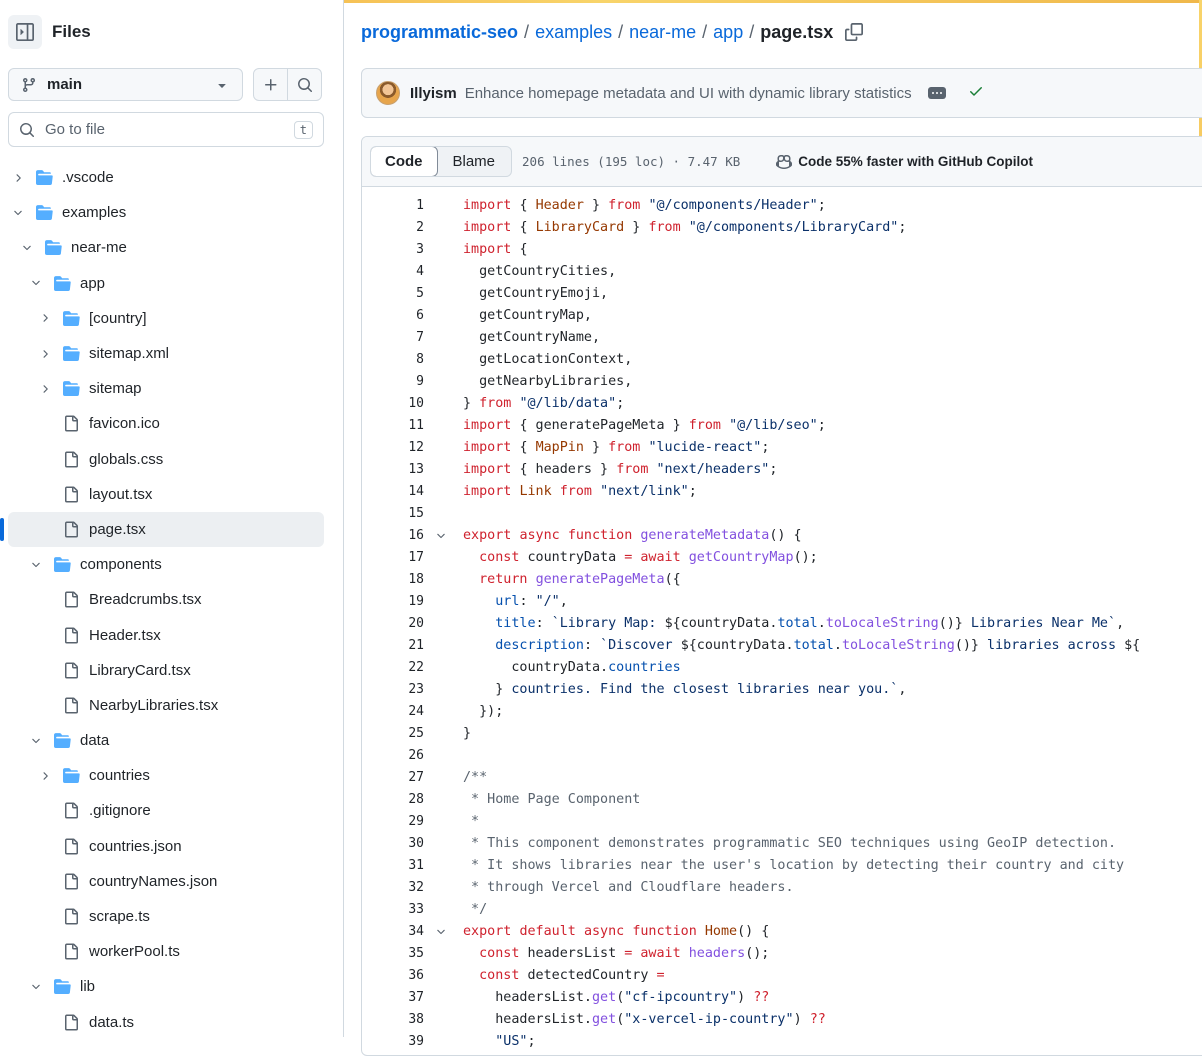 This screenshot has height=1056, width=1202. What do you see at coordinates (393, 822) in the screenshot?
I see `line-number: 29` at bounding box center [393, 822].